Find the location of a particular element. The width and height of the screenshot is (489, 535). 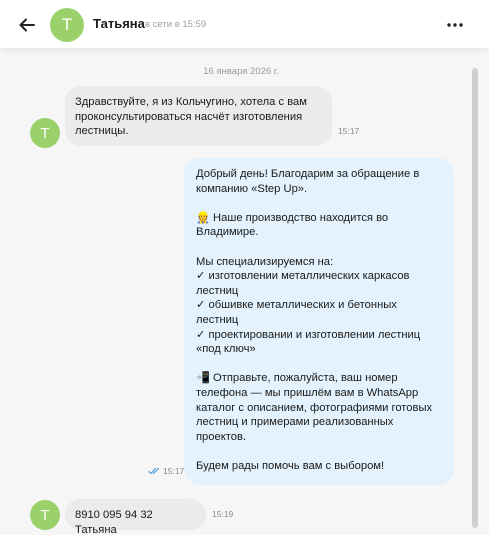

message-line: компанию «Step Up». is located at coordinates (252, 188).